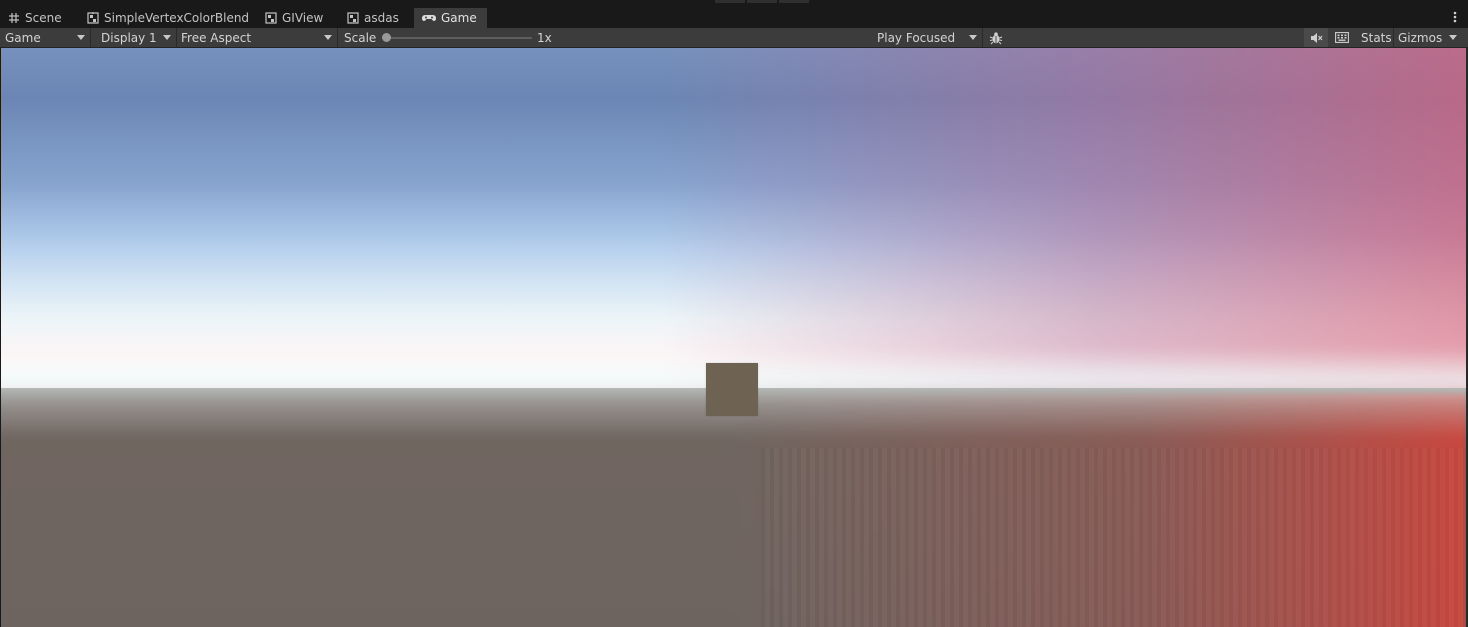 This screenshot has width=1468, height=627. I want to click on tab-label: GIView, so click(303, 18).